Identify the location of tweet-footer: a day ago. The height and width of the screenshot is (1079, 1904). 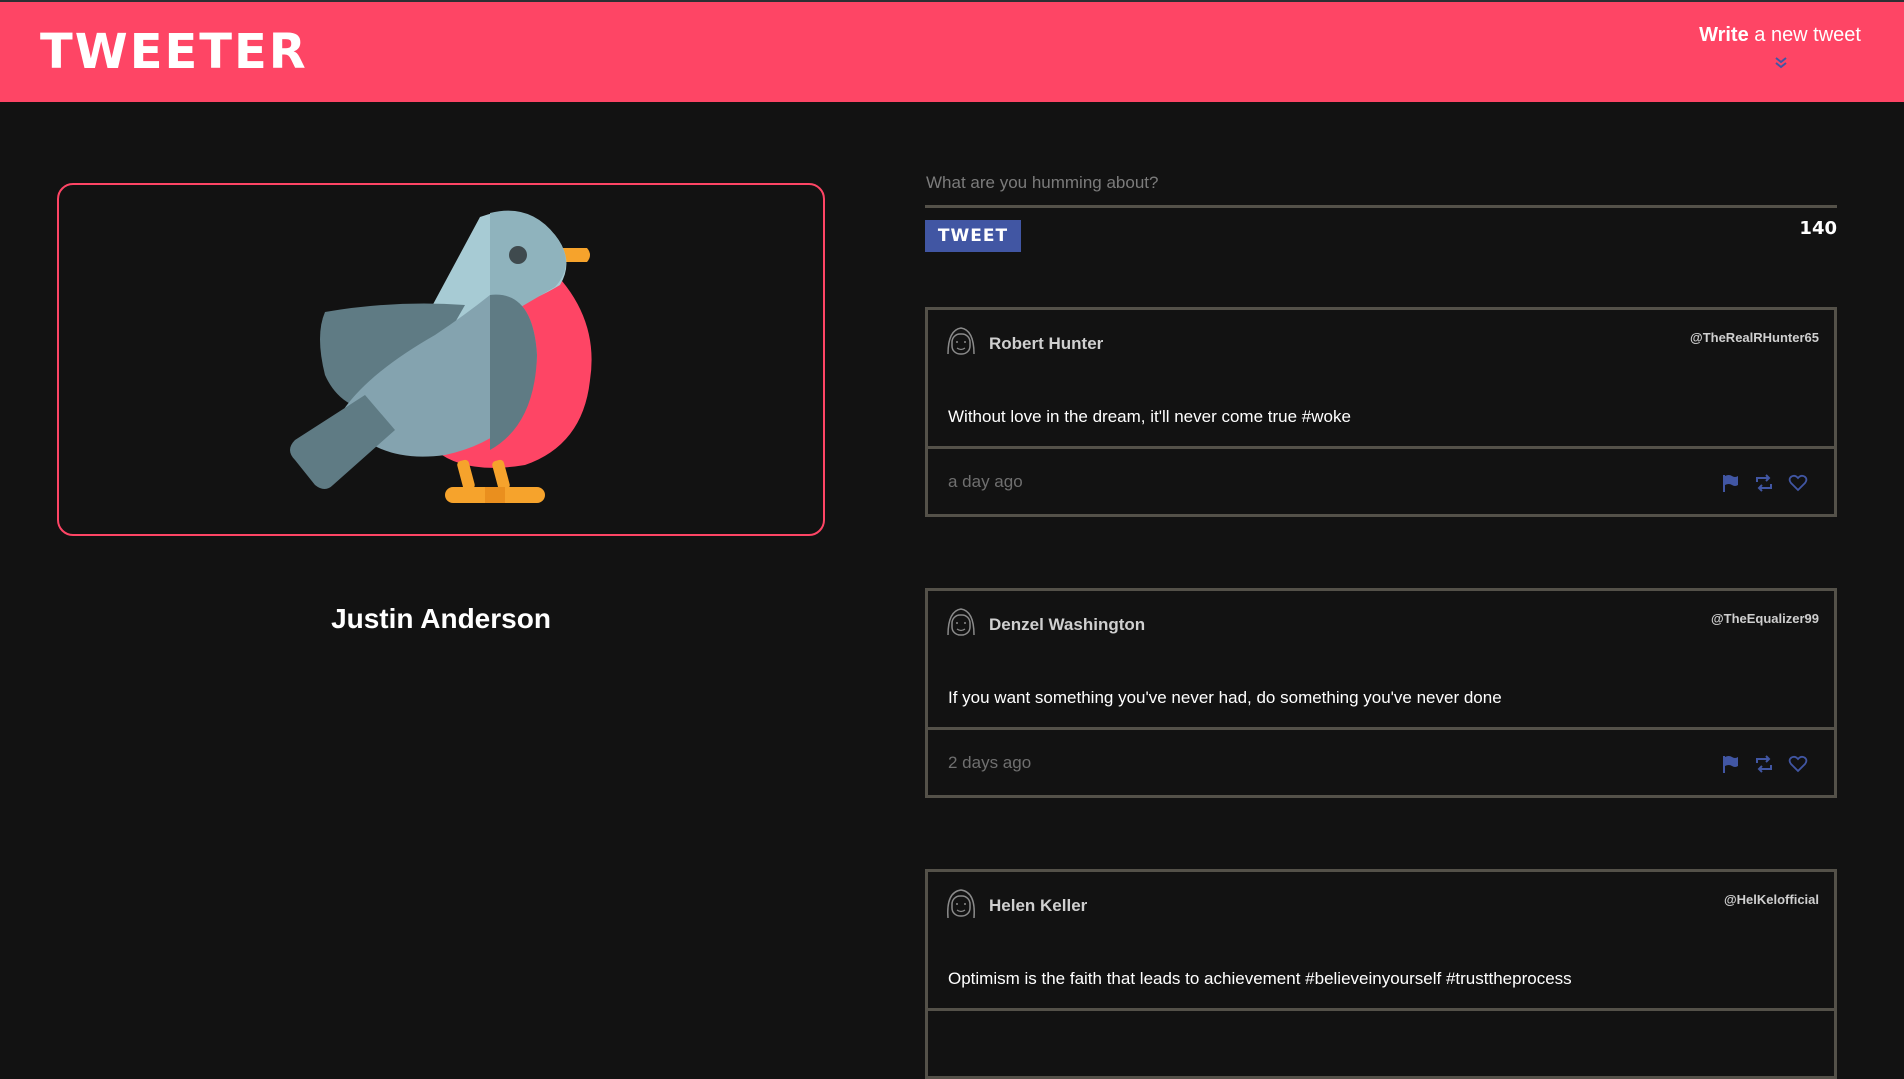
(1381, 483).